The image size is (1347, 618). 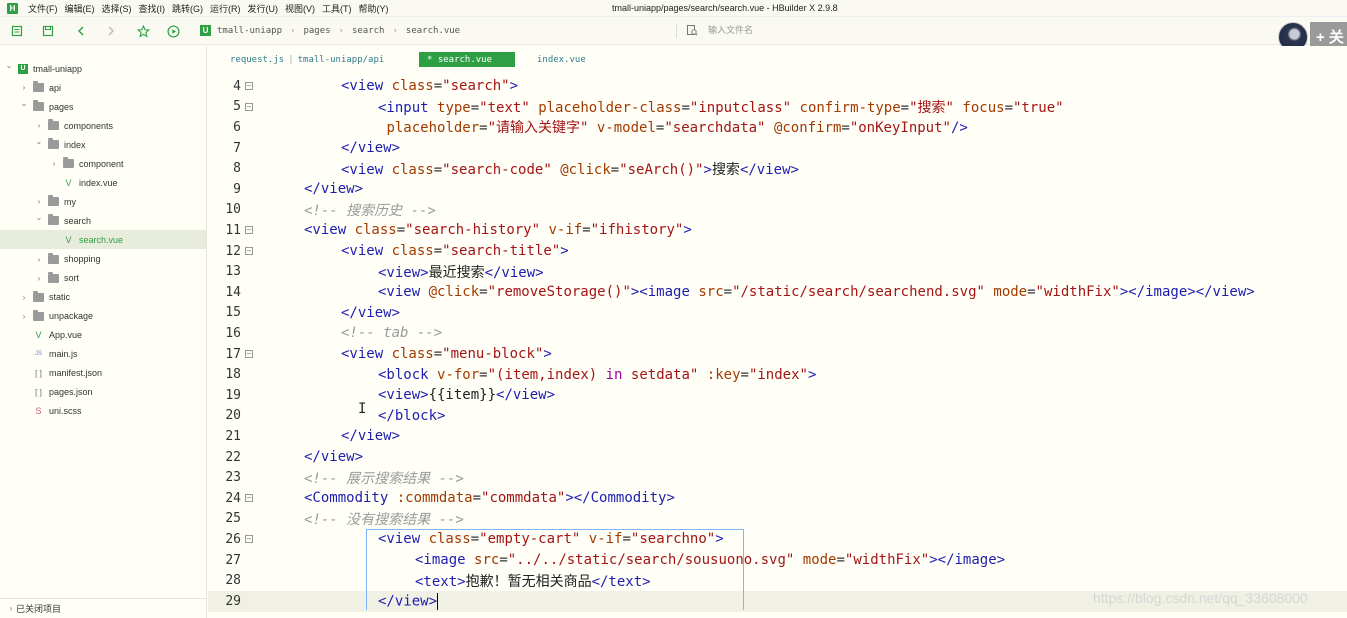 I want to click on code-line: 16 <!-- tab -->, so click(x=777, y=333).